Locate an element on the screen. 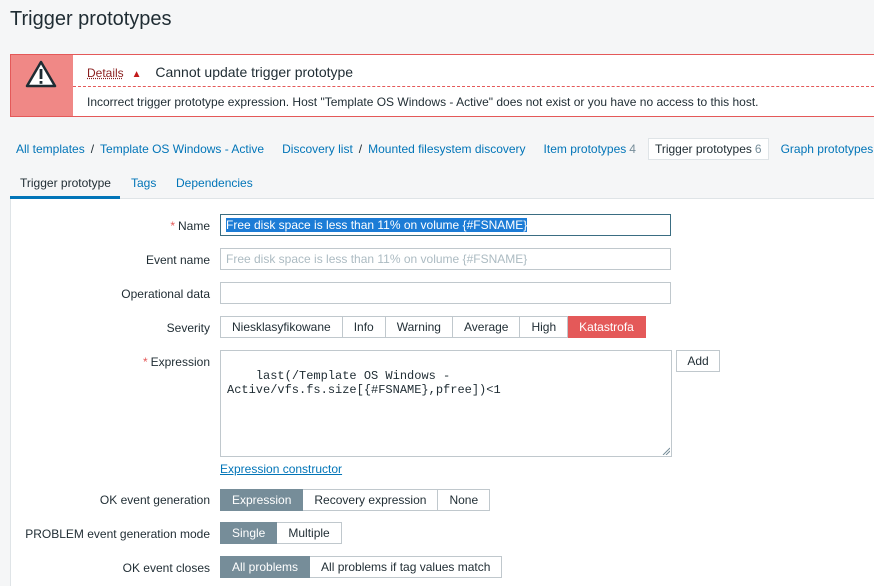 The width and height of the screenshot is (874, 586). caret-up-icon: ▲ is located at coordinates (137, 74).